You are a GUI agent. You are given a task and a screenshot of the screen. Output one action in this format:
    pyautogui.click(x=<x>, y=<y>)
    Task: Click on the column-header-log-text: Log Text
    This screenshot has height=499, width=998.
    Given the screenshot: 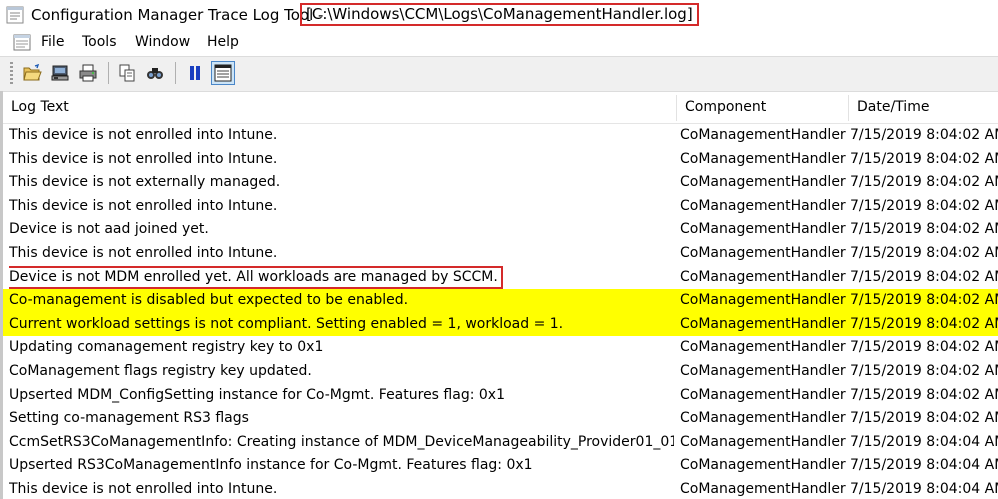 What is the action you would take?
    pyautogui.click(x=339, y=107)
    